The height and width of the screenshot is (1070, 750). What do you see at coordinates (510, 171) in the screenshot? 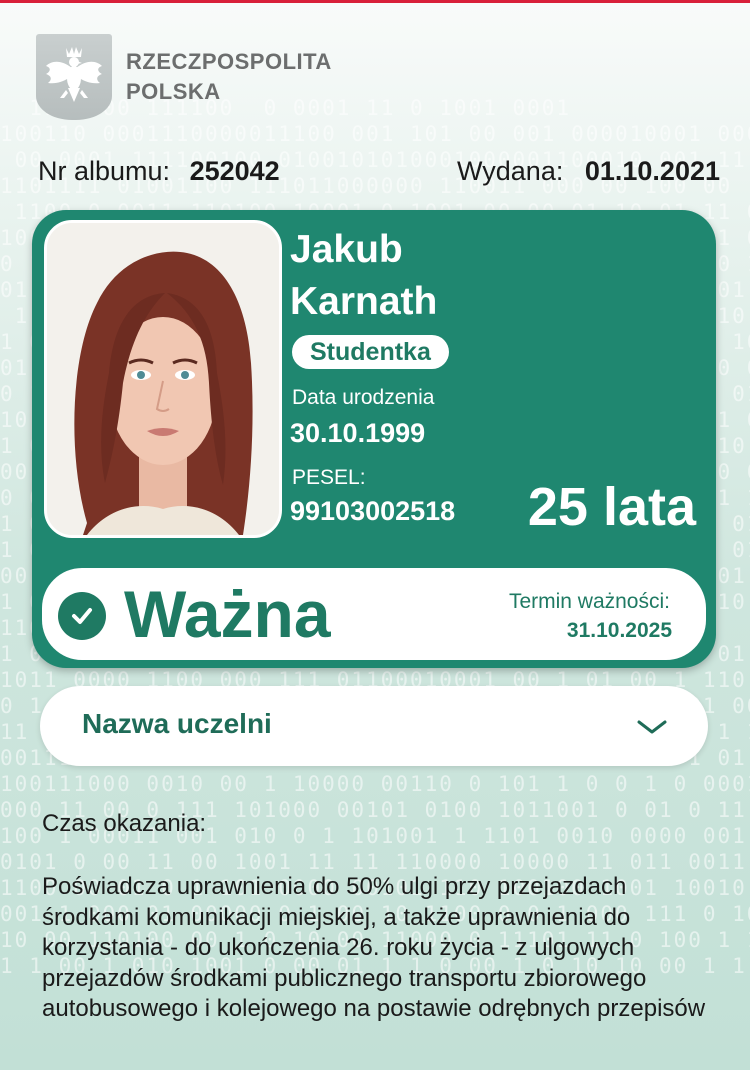
I see `issued-label: Wydana:` at bounding box center [510, 171].